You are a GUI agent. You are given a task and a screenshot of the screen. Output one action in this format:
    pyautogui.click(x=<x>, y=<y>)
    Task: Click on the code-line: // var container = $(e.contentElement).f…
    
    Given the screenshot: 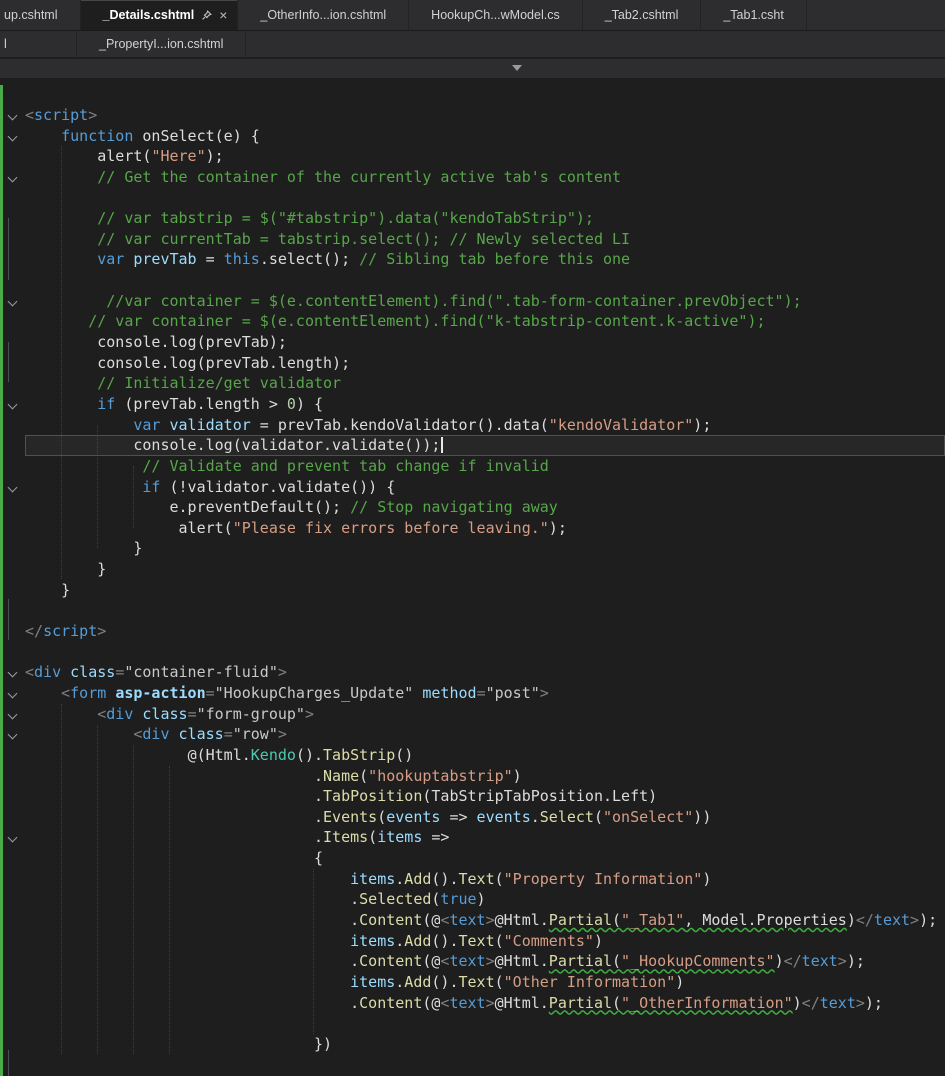 What is the action you would take?
    pyautogui.click(x=485, y=321)
    